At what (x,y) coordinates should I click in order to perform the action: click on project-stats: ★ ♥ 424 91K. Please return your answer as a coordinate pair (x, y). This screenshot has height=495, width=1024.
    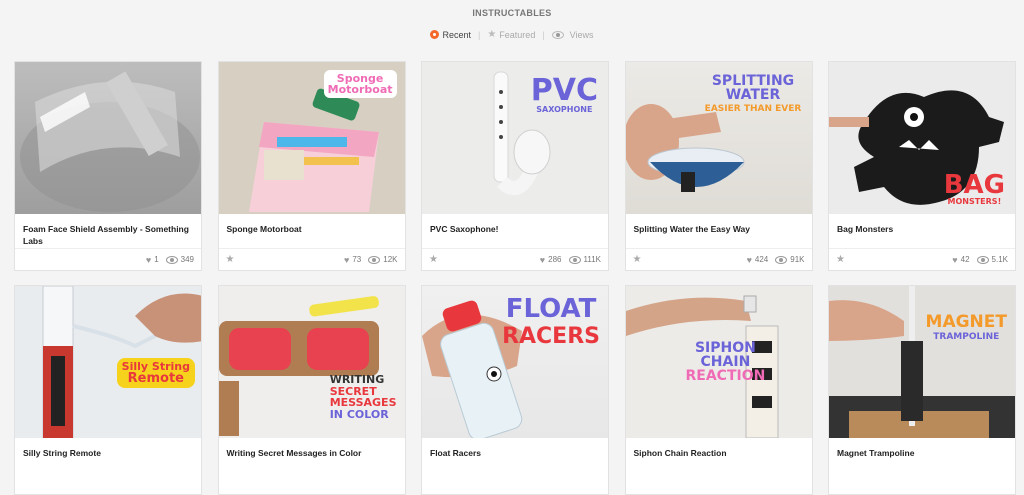
    Looking at the image, I should click on (718, 259).